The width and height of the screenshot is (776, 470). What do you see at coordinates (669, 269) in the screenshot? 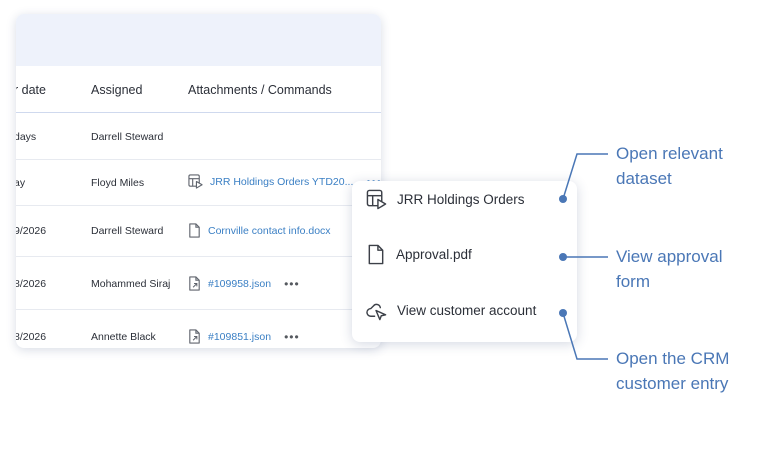
I see `annotation-view-approval: View approval form` at bounding box center [669, 269].